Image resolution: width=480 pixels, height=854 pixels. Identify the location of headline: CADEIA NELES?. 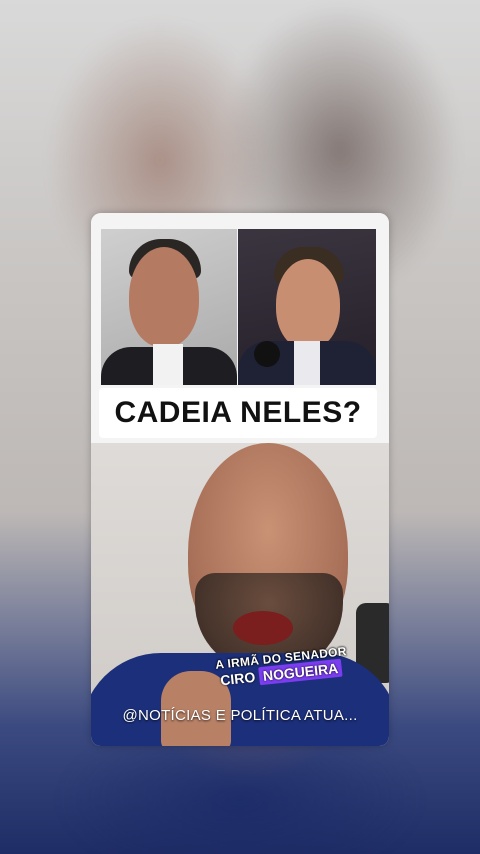
(238, 413).